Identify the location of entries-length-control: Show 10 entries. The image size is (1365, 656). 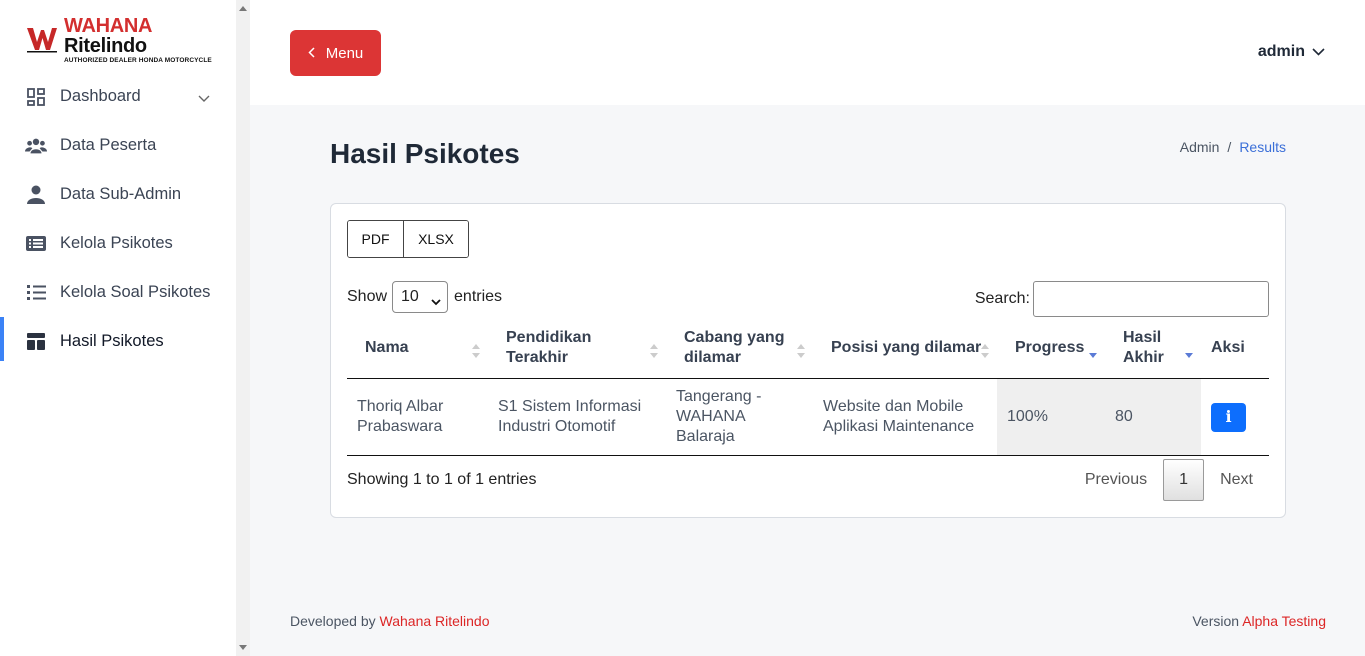
(424, 297).